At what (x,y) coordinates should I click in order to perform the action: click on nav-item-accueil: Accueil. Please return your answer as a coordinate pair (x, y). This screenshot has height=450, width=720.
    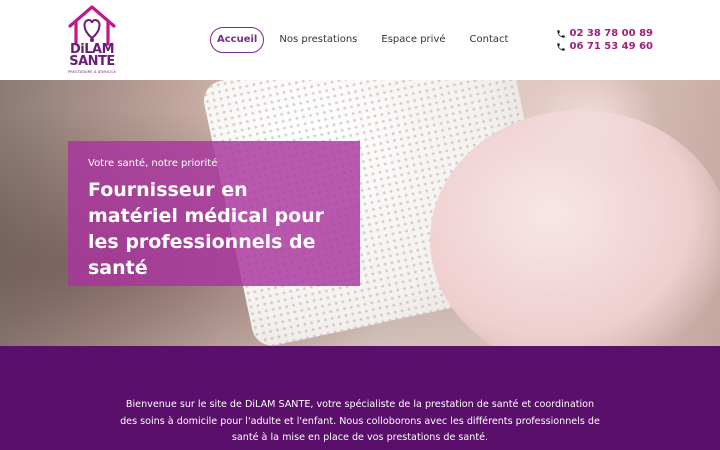
    Looking at the image, I should click on (237, 40).